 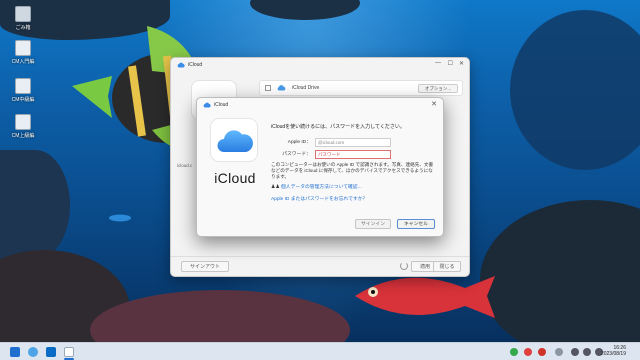 I want to click on edge-browser-icon, so click(x=33, y=352).